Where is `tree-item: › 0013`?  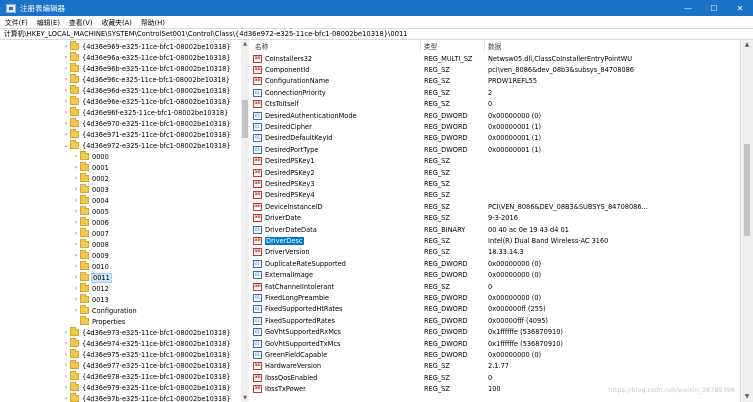 tree-item: › 0013 is located at coordinates (90, 299).